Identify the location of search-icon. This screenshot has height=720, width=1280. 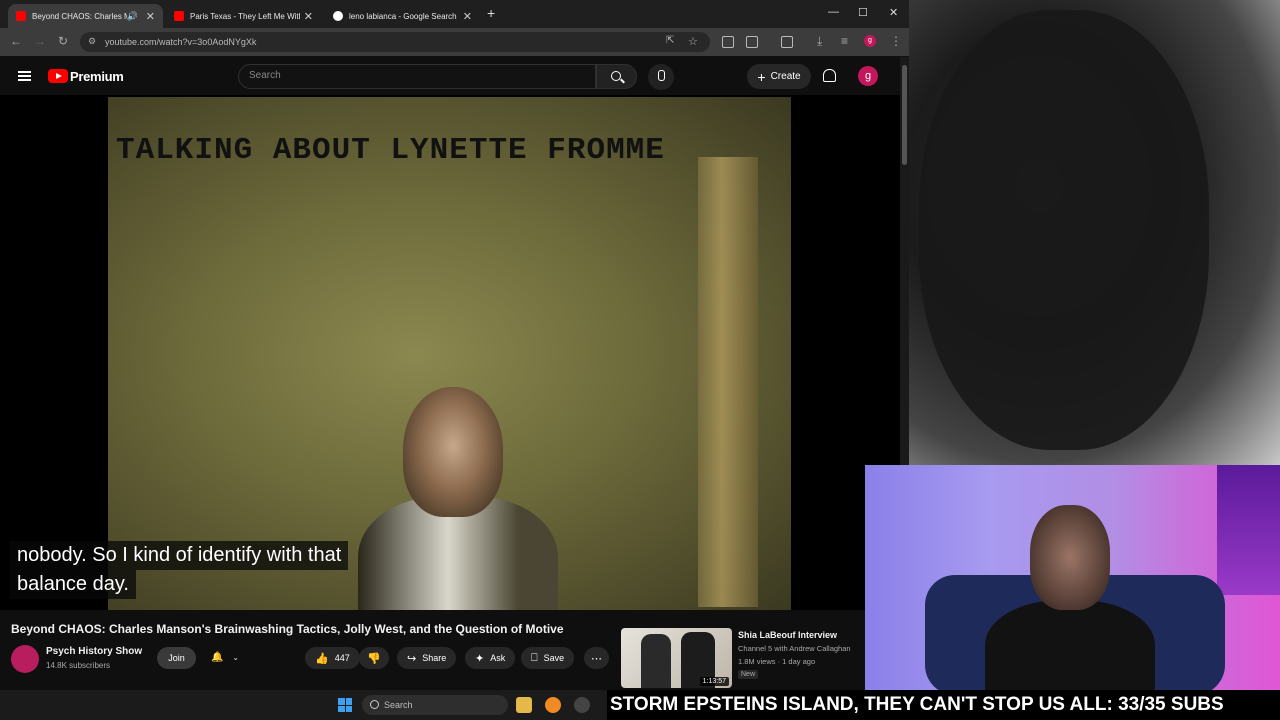
(616, 76).